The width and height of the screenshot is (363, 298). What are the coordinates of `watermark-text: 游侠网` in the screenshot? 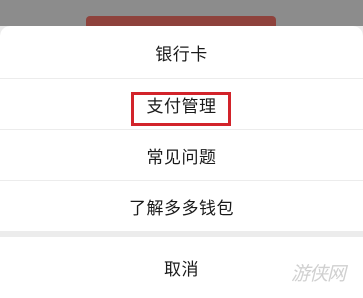 It's located at (318, 273).